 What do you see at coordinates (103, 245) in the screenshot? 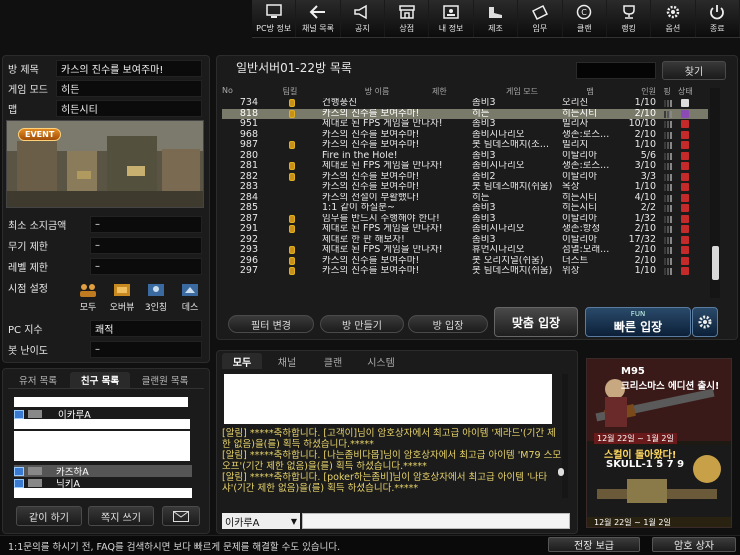
I see `weapon-limit-row: 무기 제한 –` at bounding box center [103, 245].